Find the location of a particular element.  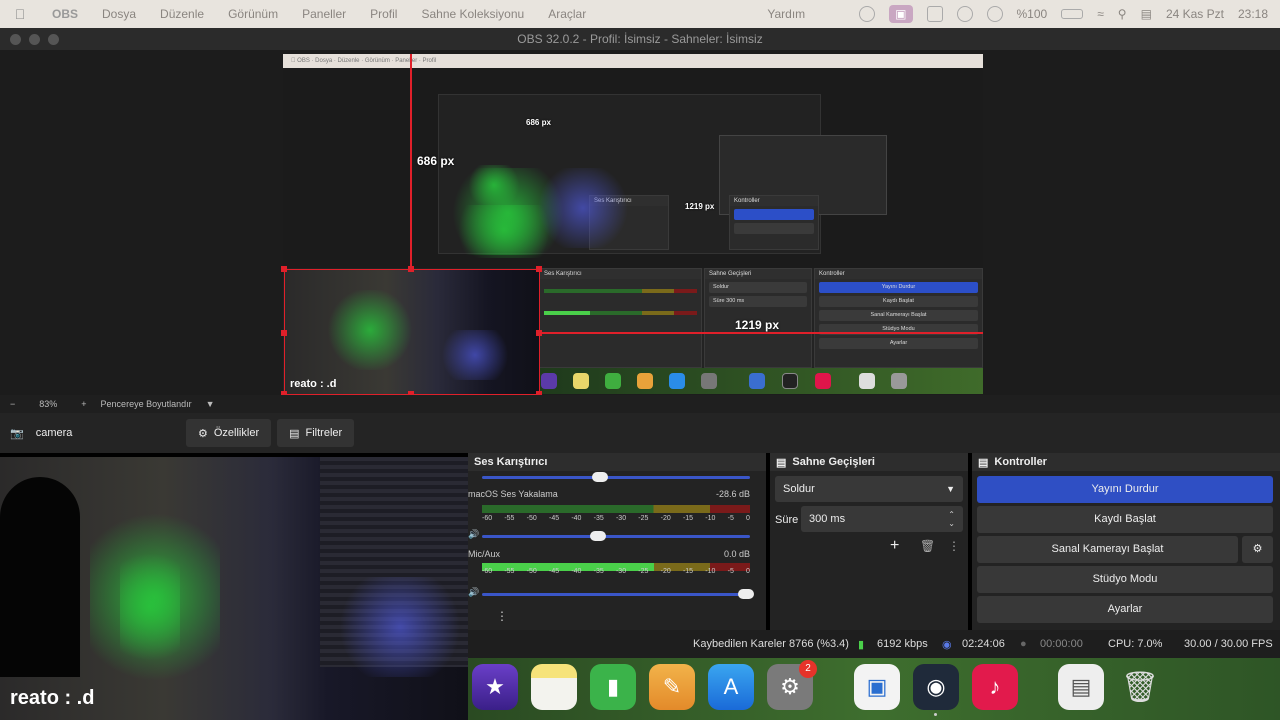

nested-dock is located at coordinates (761, 381).